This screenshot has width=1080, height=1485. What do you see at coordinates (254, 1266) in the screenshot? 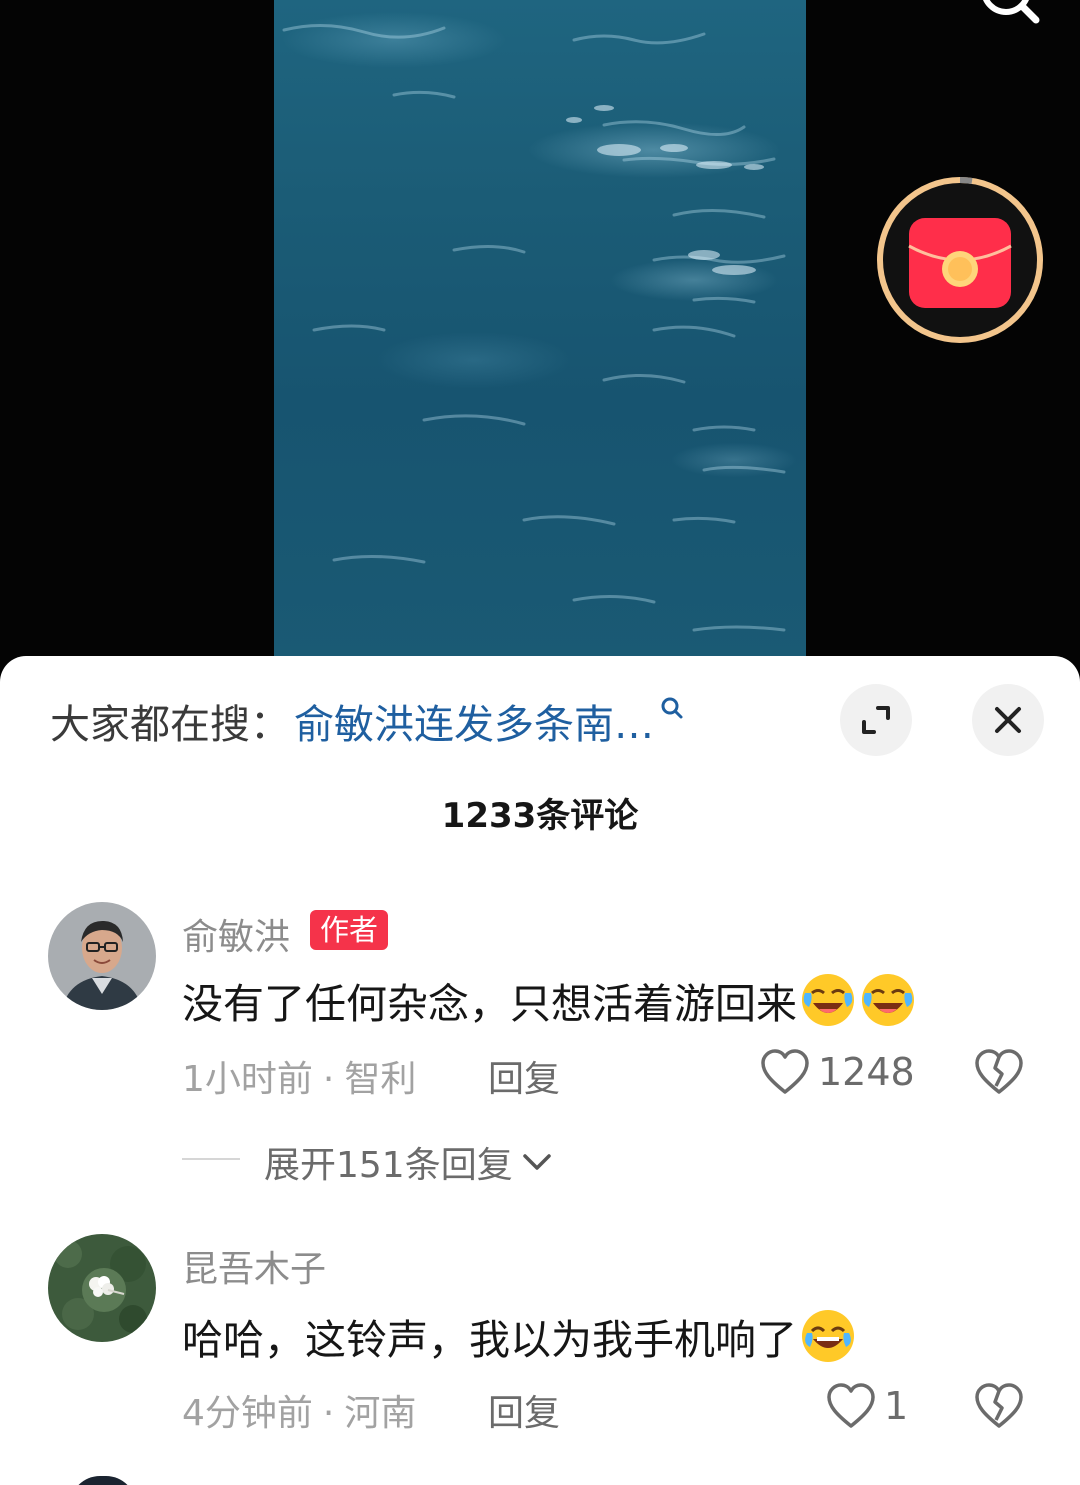
I see `commenter-name: 昆吾木子` at bounding box center [254, 1266].